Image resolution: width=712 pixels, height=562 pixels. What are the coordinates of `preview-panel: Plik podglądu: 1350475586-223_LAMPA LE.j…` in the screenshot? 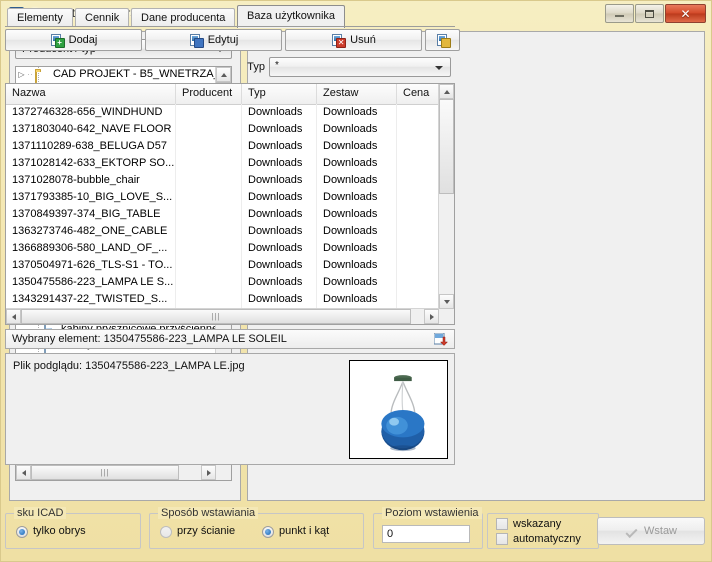 It's located at (230, 409).